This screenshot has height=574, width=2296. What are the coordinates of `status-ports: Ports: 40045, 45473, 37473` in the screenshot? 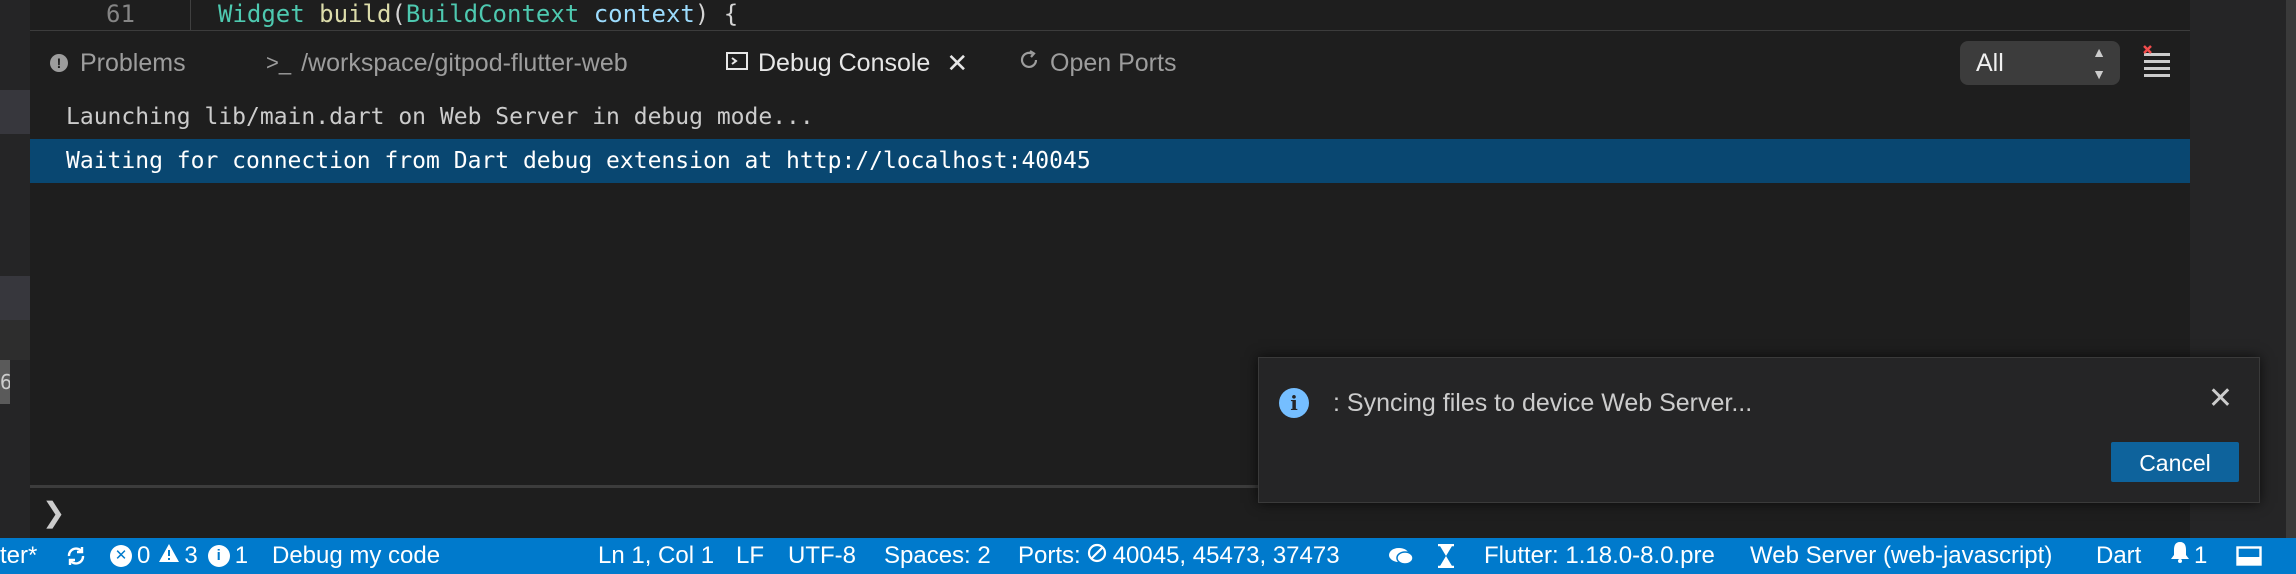 It's located at (1179, 556).